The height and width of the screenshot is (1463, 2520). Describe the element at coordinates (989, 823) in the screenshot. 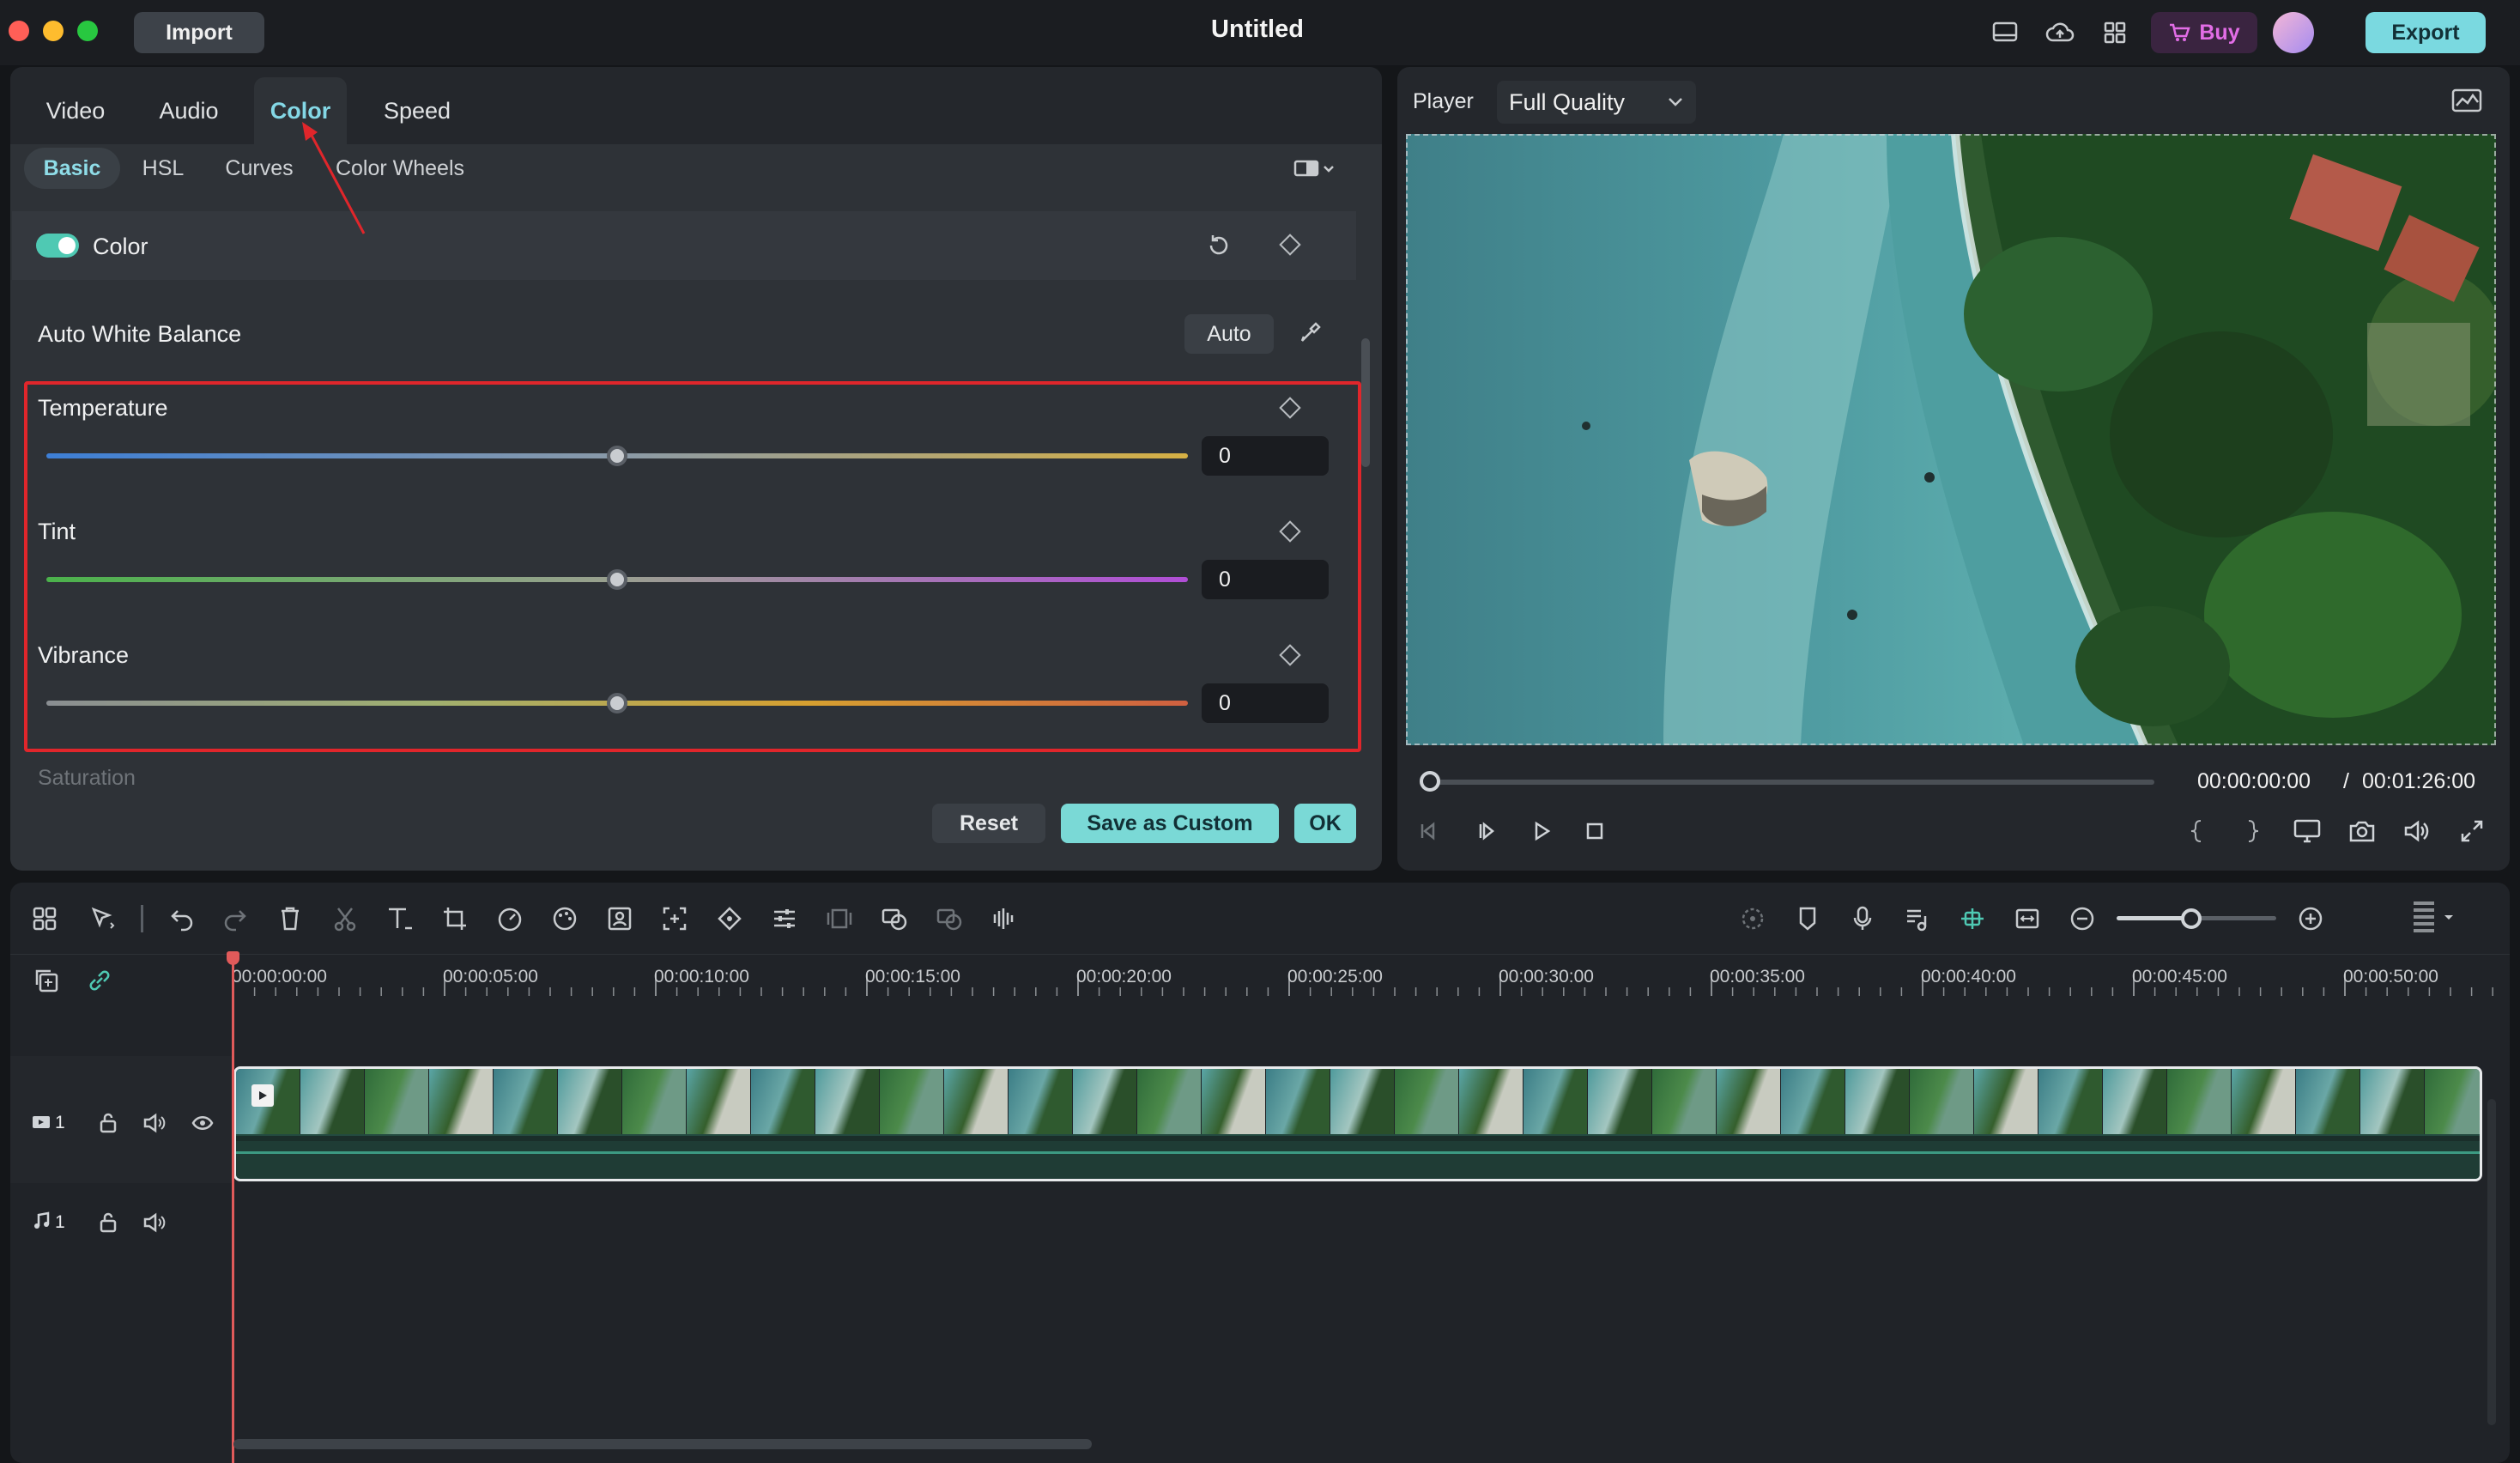

I see `reset-button: Reset` at that location.